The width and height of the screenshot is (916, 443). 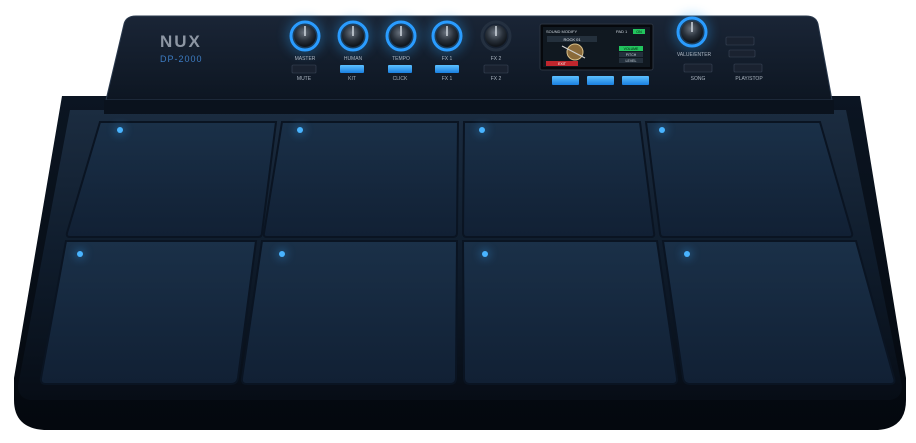 I want to click on fx2-button, so click(x=496, y=69).